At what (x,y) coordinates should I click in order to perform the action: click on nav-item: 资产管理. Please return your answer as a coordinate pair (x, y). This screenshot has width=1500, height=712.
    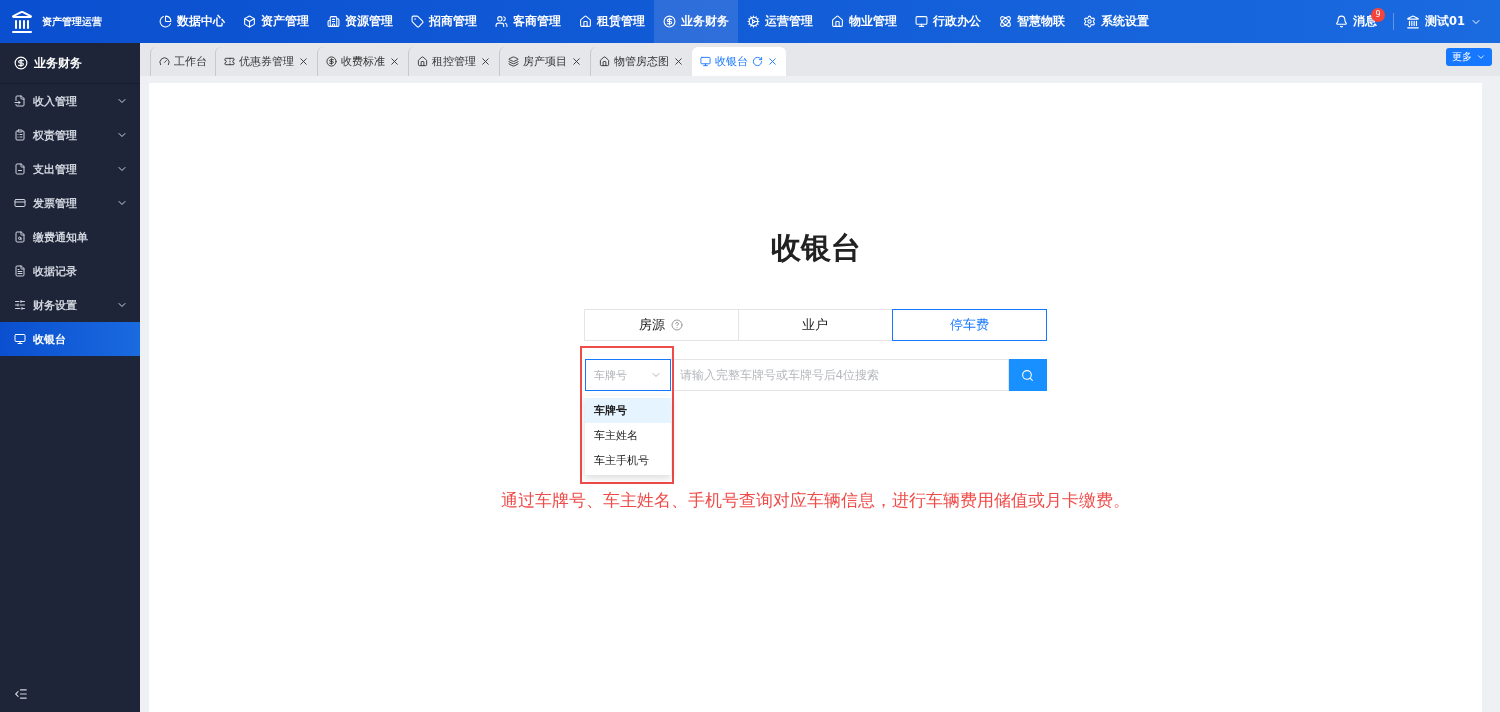
    Looking at the image, I should click on (276, 21).